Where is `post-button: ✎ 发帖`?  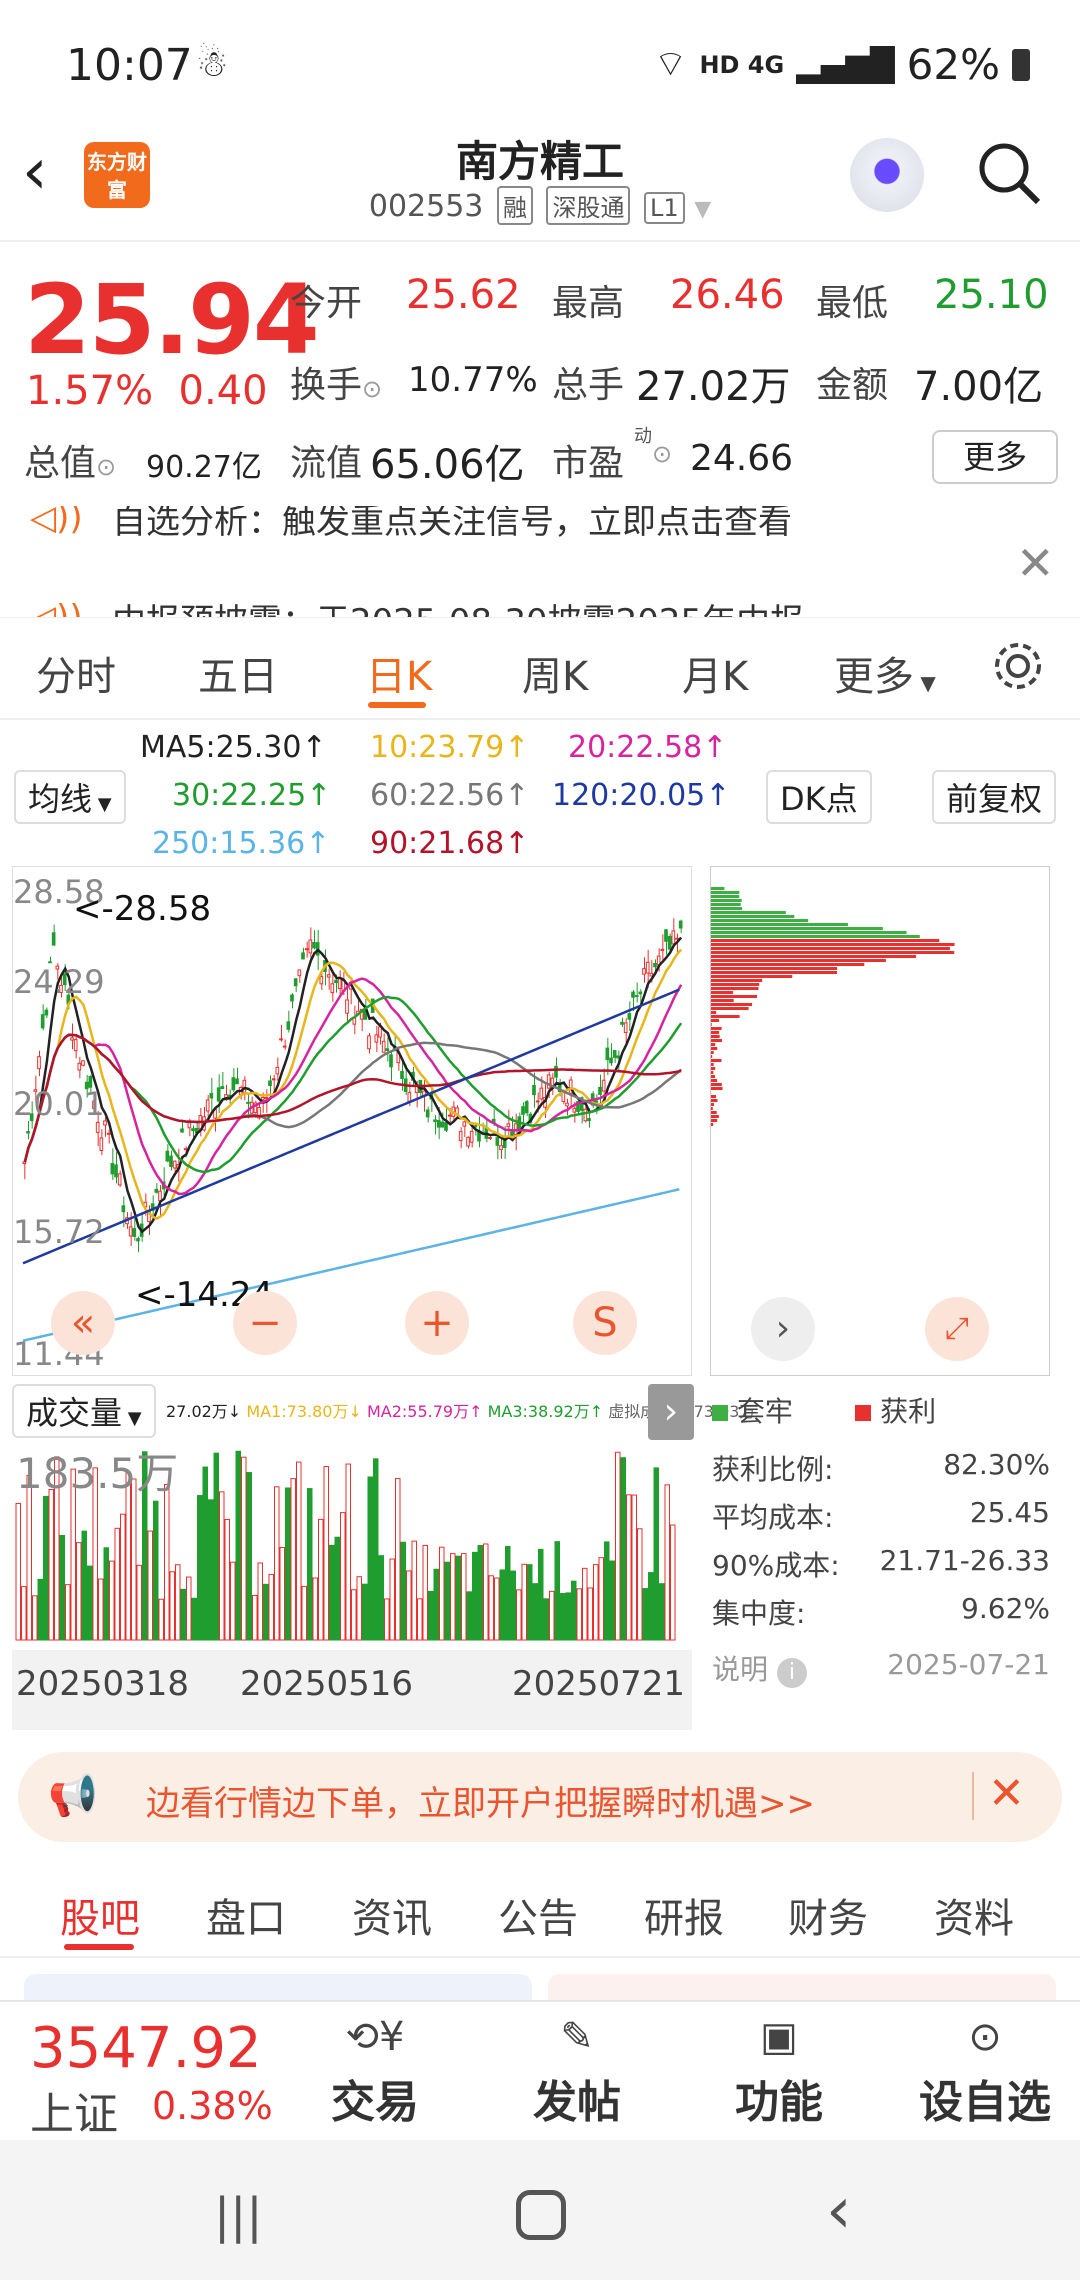 post-button: ✎ 发帖 is located at coordinates (577, 2072).